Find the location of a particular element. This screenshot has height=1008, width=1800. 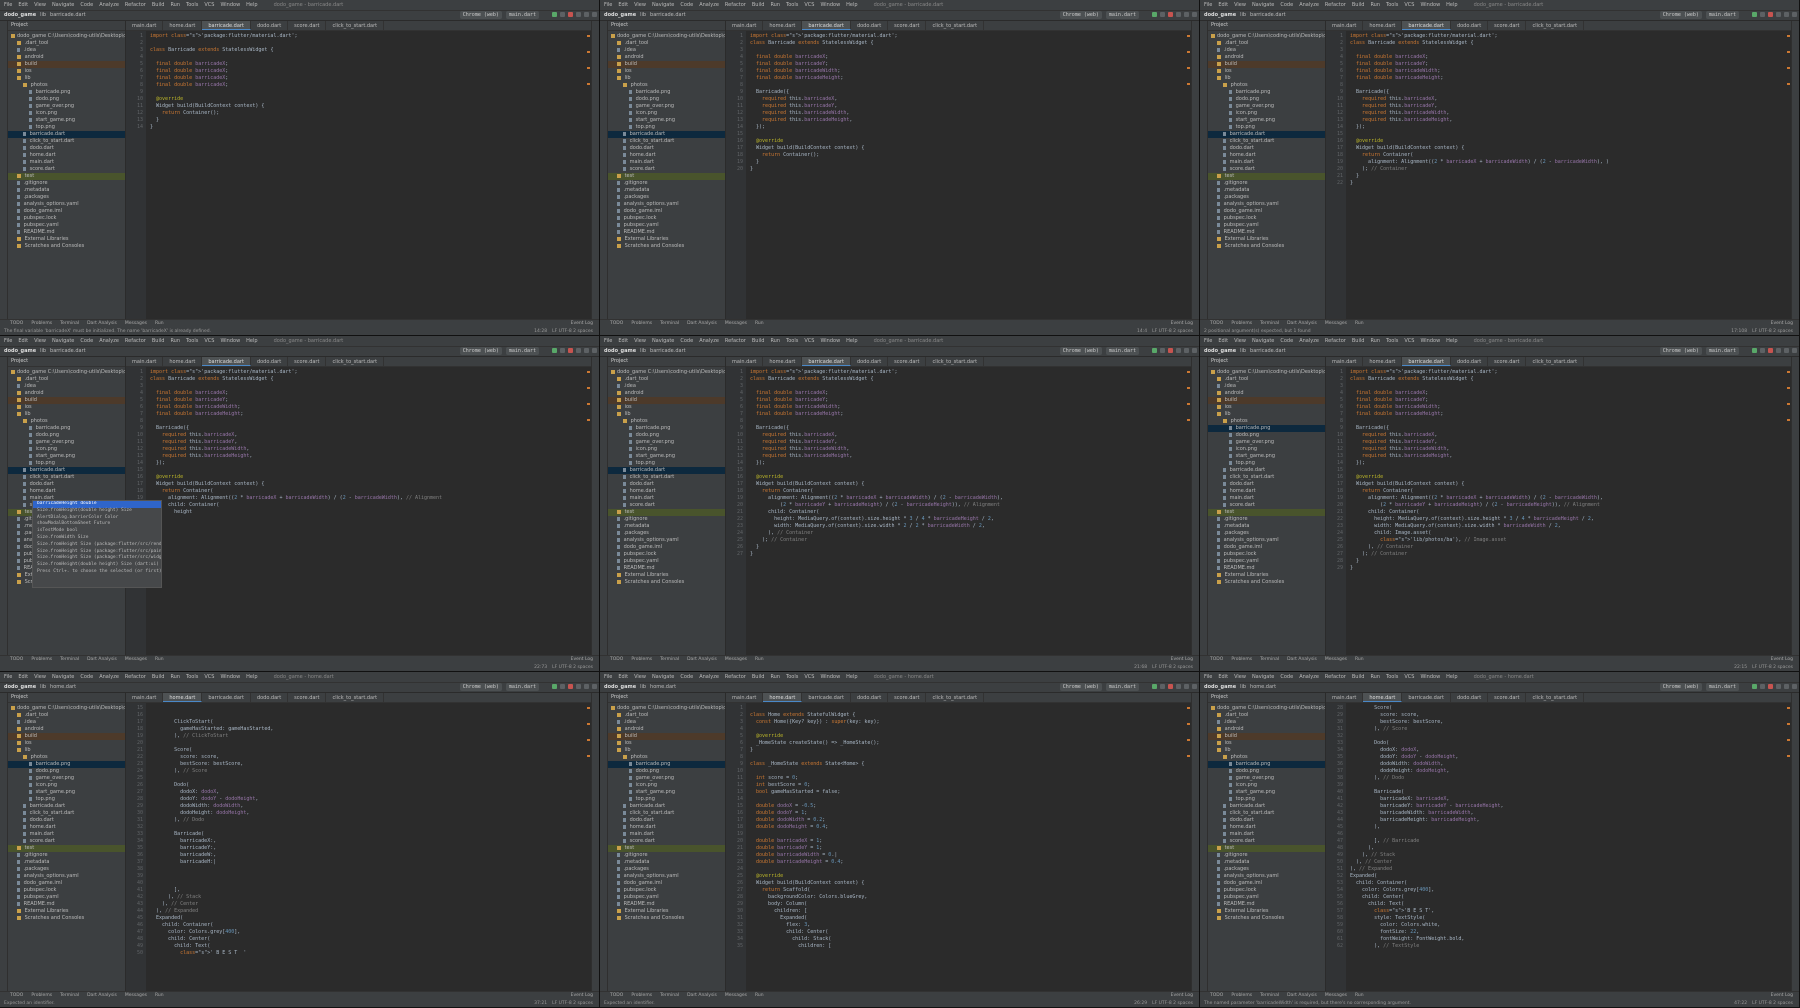

menu-item-analyze: Analyze is located at coordinates (709, 5).